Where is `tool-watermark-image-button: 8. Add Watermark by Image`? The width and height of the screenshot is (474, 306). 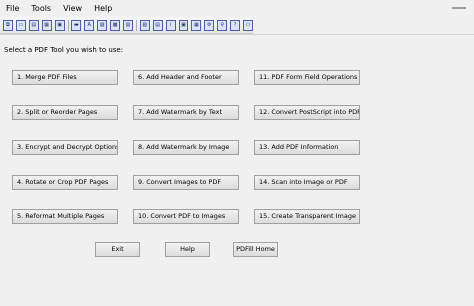
tool-watermark-image-button: 8. Add Watermark by Image is located at coordinates (186, 147).